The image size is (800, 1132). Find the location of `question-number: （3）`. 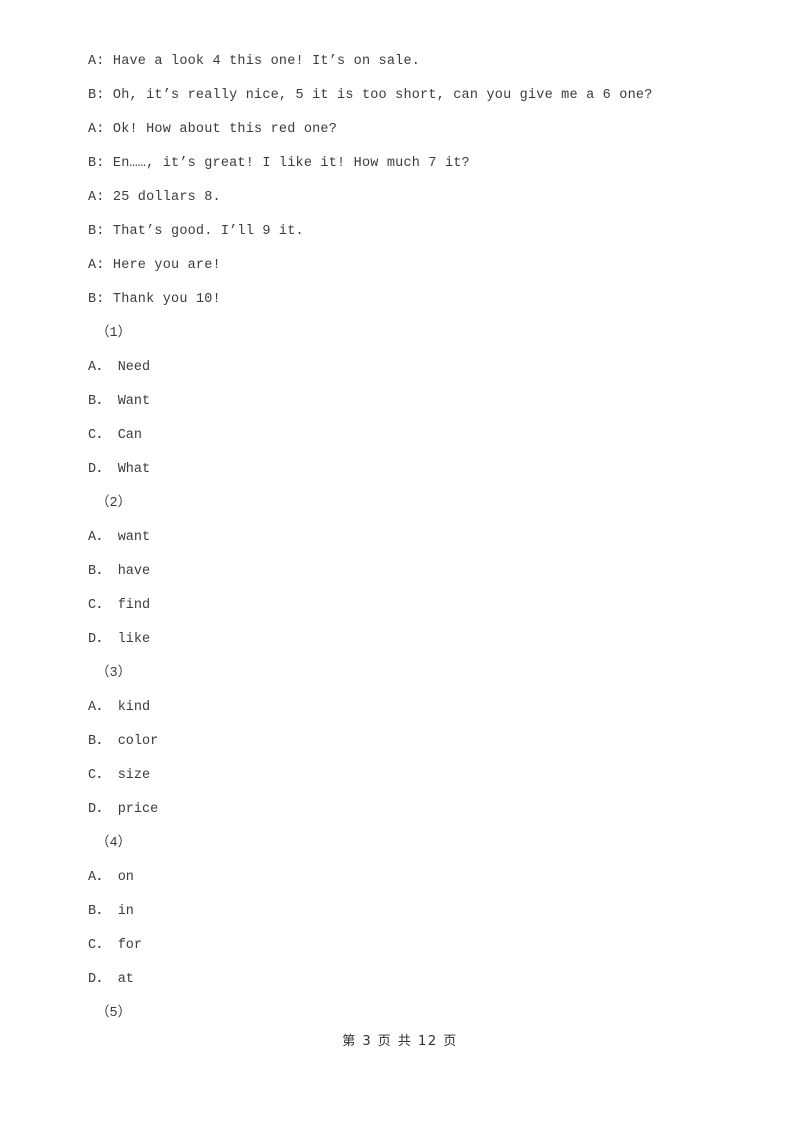

question-number: （3） is located at coordinates (114, 673).